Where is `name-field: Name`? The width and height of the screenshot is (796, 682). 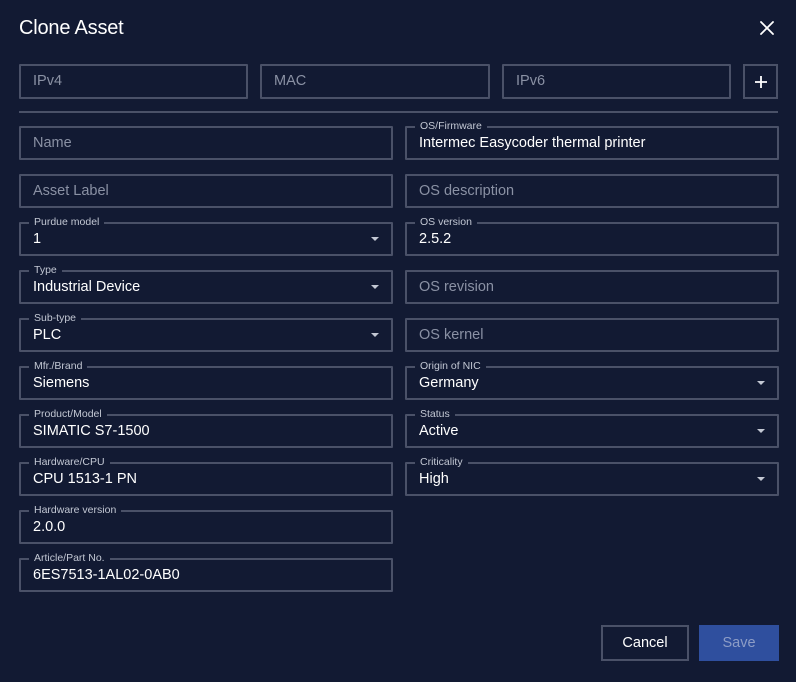 name-field: Name is located at coordinates (206, 143).